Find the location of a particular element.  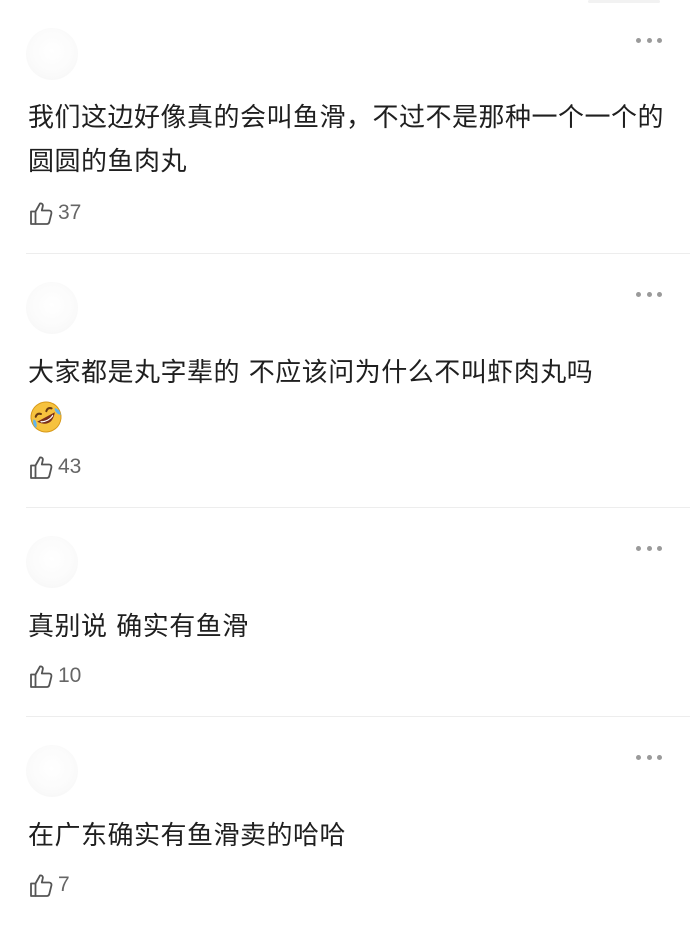

comment-text: 真别说 确实有鱼滑 is located at coordinates (138, 627).